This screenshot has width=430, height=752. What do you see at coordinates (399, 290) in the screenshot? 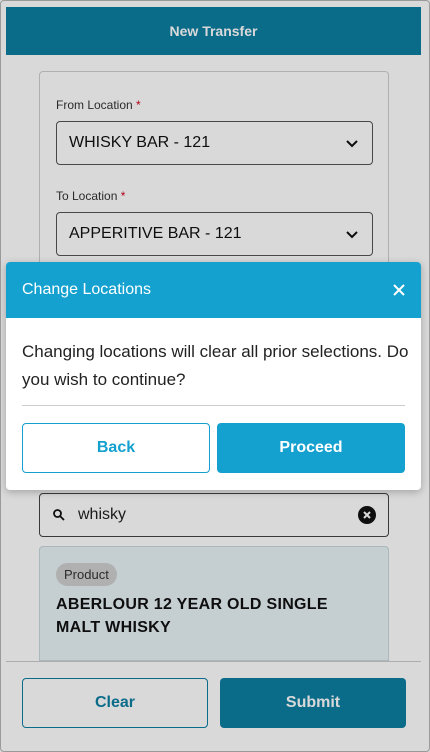
I see `close-icon` at bounding box center [399, 290].